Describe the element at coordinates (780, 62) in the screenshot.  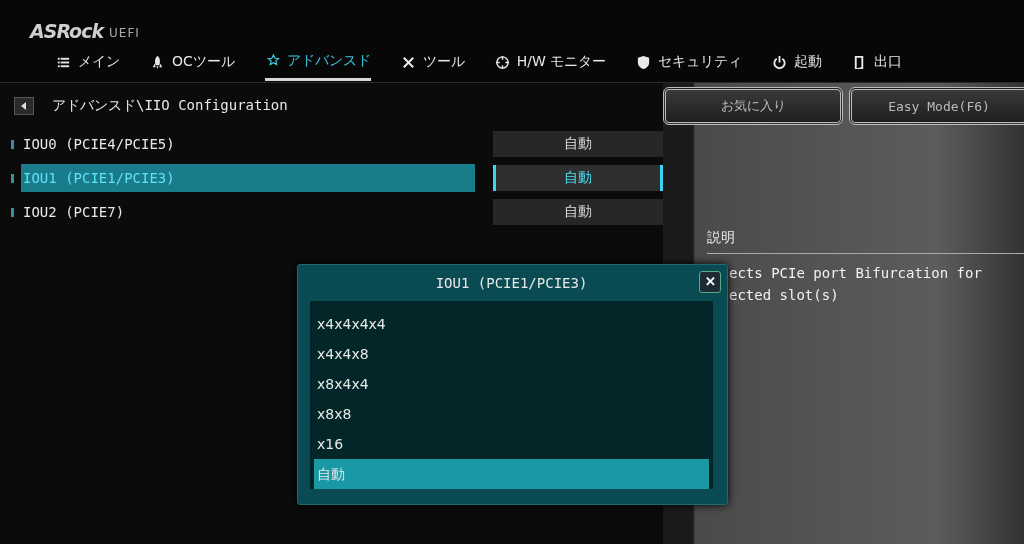
I see `power-icon` at that location.